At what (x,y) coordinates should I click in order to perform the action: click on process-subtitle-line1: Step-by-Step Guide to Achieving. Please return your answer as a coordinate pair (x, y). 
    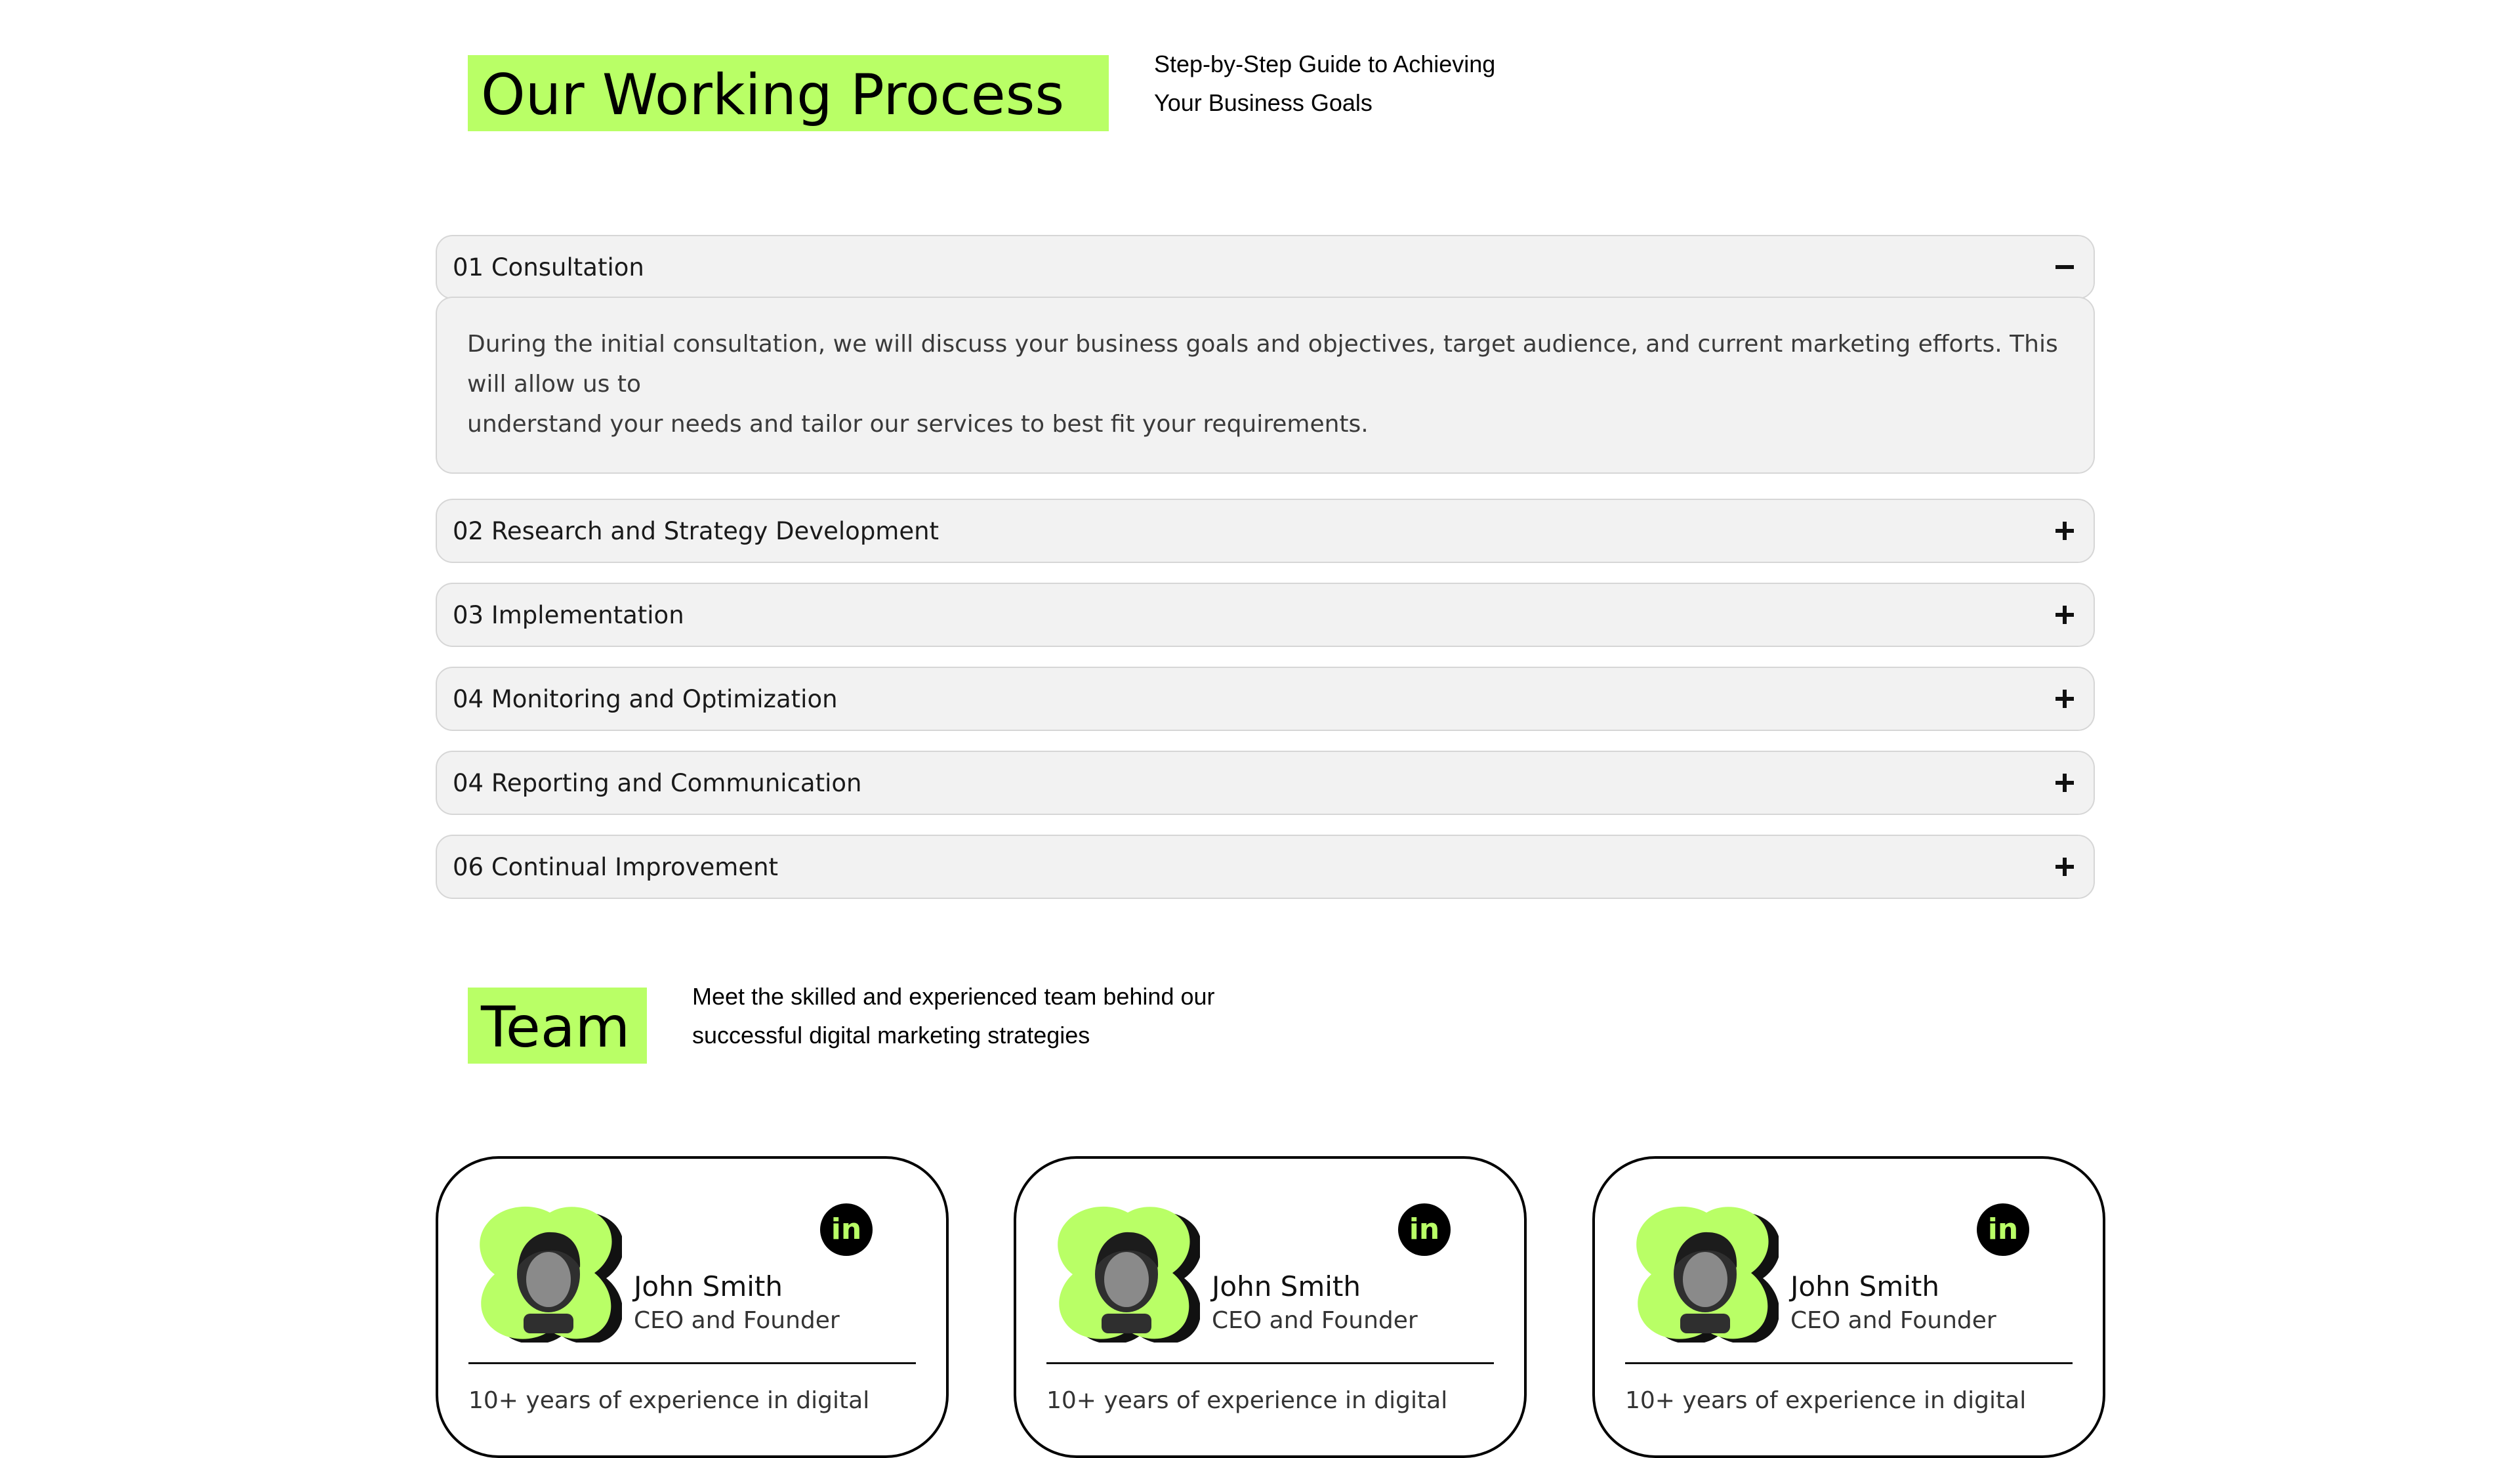
    Looking at the image, I should click on (1325, 64).